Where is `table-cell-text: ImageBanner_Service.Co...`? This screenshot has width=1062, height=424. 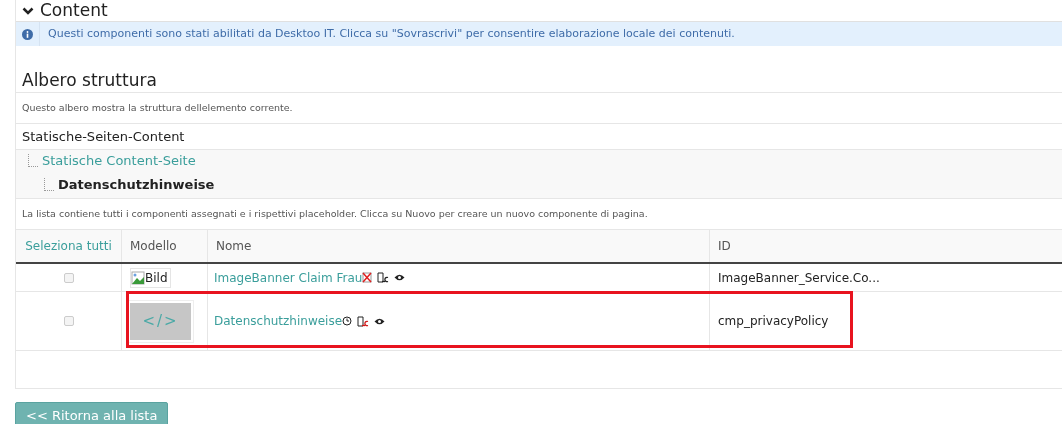 table-cell-text: ImageBanner_Service.Co... is located at coordinates (799, 278).